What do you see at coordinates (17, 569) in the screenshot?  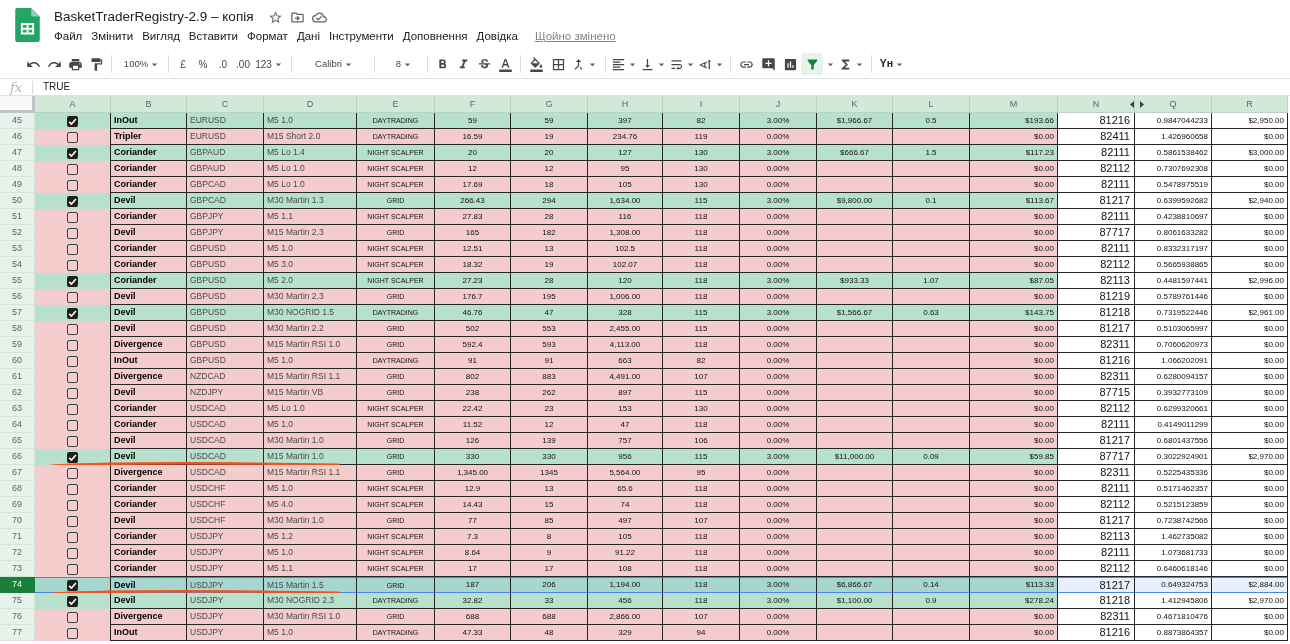 I see `row-header: 73` at bounding box center [17, 569].